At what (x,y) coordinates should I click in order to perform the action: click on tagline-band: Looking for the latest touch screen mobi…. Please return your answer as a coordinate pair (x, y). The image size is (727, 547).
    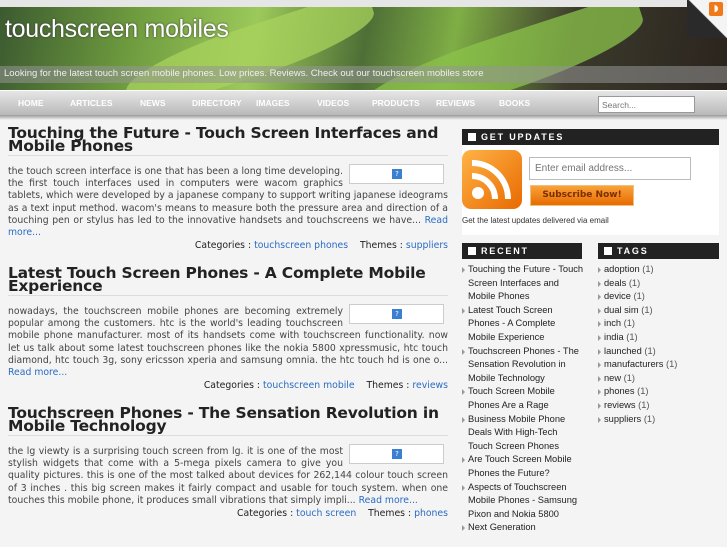
    Looking at the image, I should click on (363, 74).